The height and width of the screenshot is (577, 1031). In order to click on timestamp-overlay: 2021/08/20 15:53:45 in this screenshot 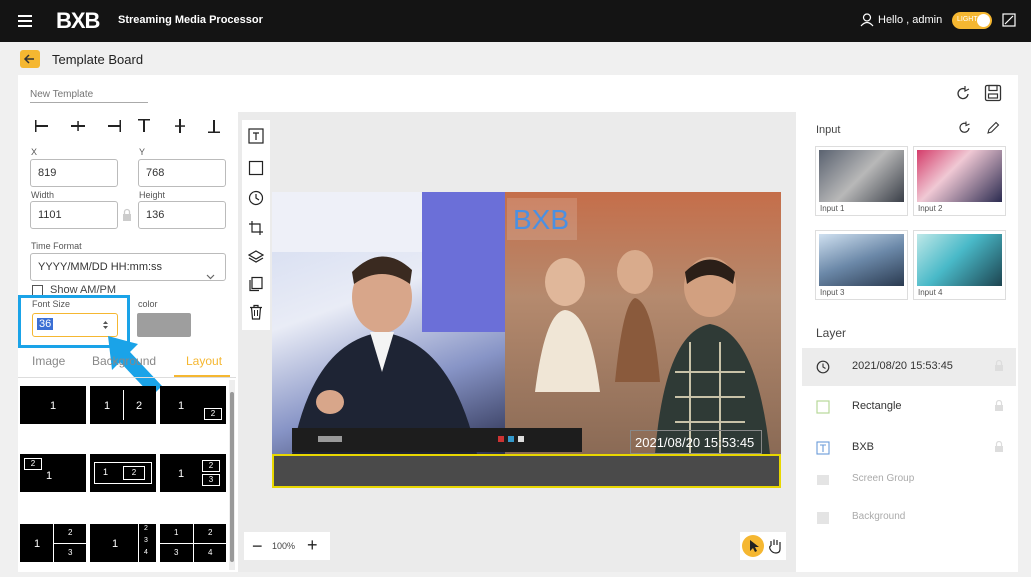, I will do `click(696, 442)`.